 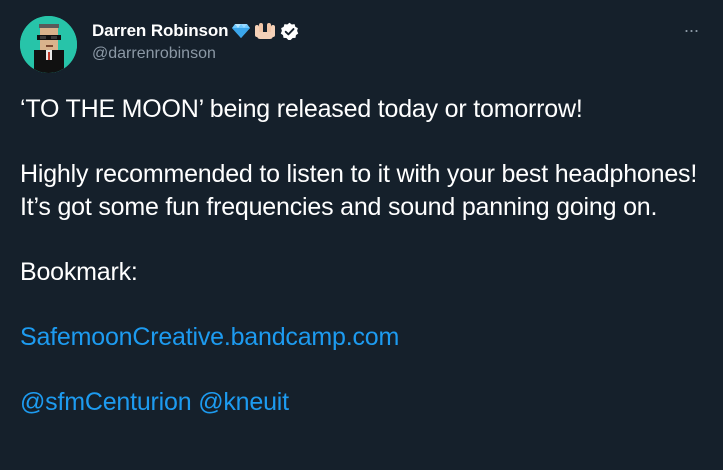 What do you see at coordinates (365, 402) in the screenshot?
I see `tweet-mentions-paragraph: @sfmCenturion @kneuit` at bounding box center [365, 402].